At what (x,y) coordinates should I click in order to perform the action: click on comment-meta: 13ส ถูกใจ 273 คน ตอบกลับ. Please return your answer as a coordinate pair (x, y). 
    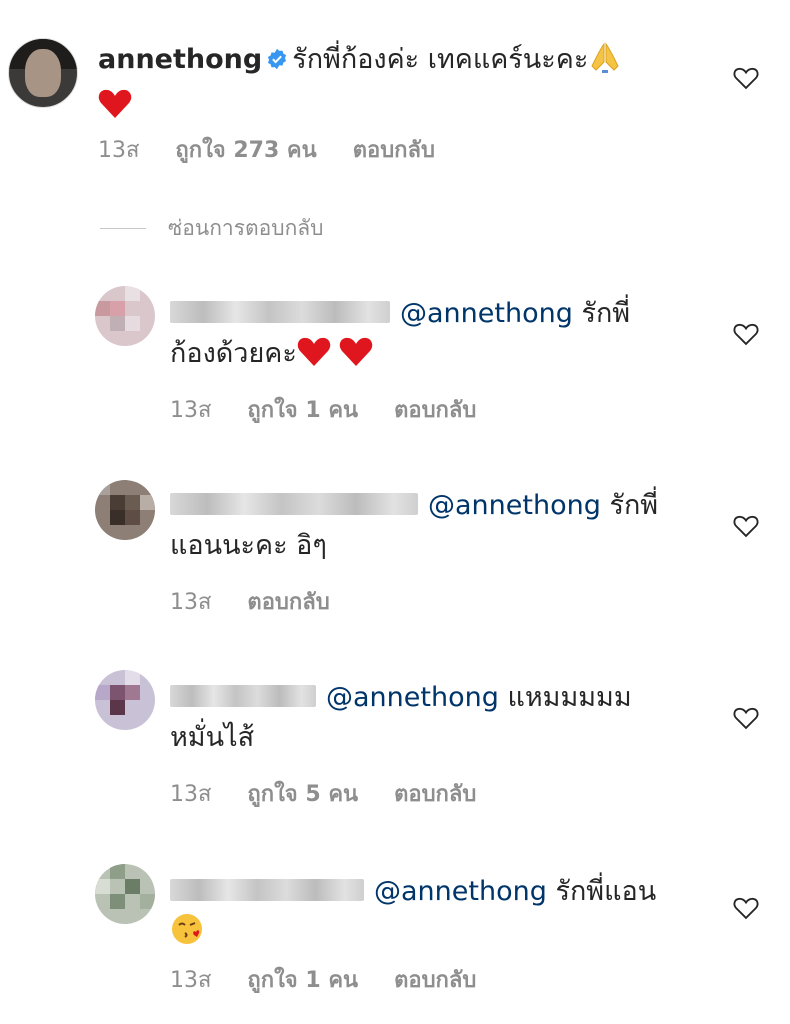
    Looking at the image, I should click on (284, 149).